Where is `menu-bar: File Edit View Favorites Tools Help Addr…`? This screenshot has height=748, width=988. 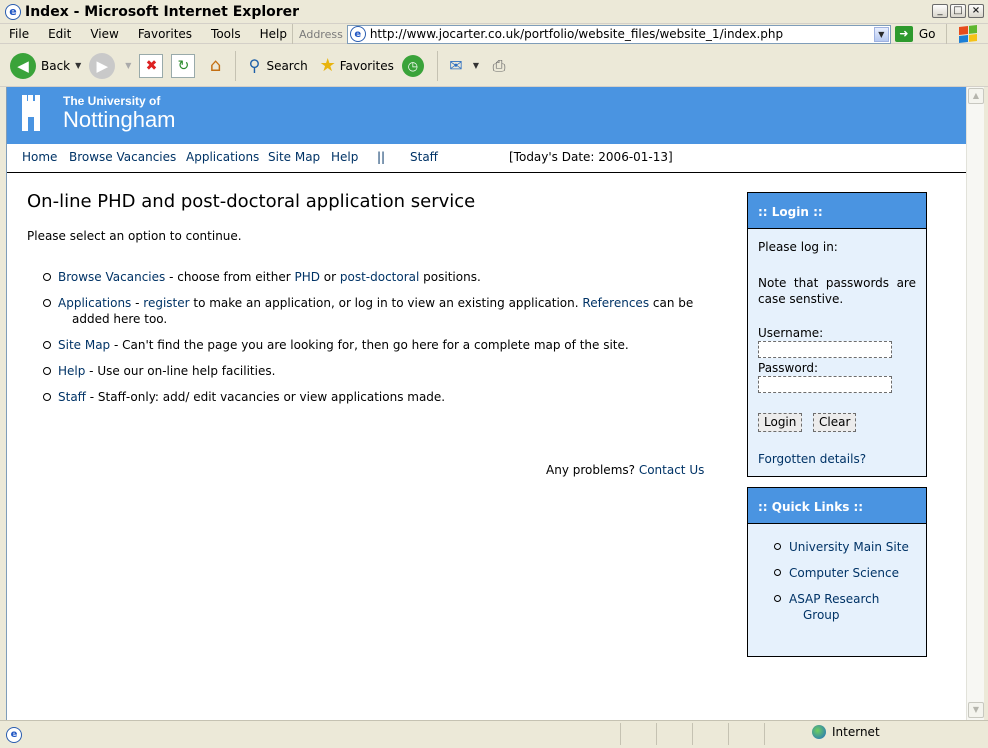
menu-bar: File Edit View Favorites Tools Help Addr… is located at coordinates (494, 34).